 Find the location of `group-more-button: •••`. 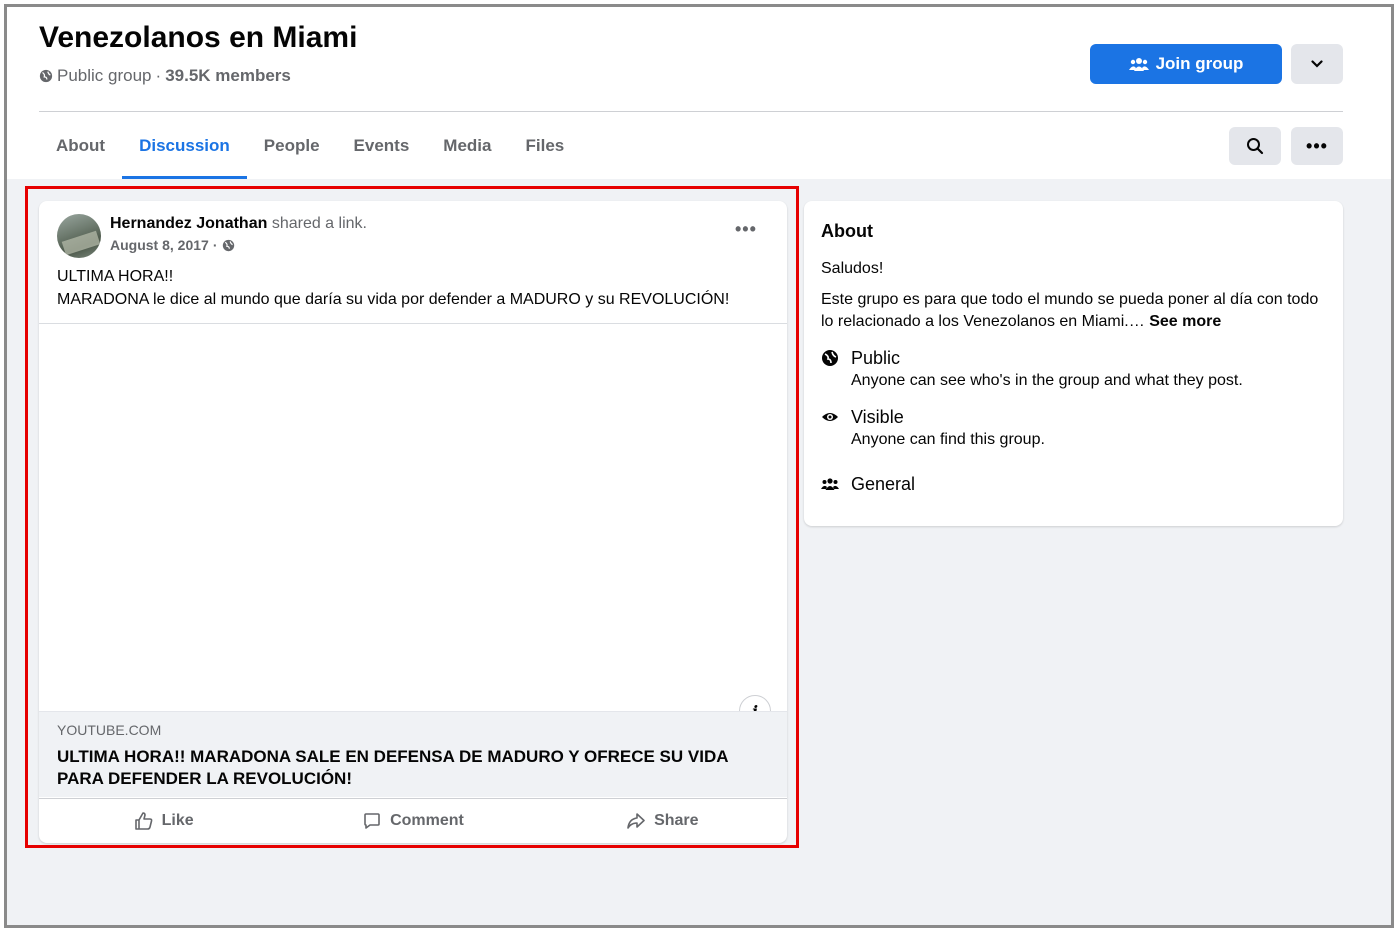

group-more-button: ••• is located at coordinates (1317, 146).